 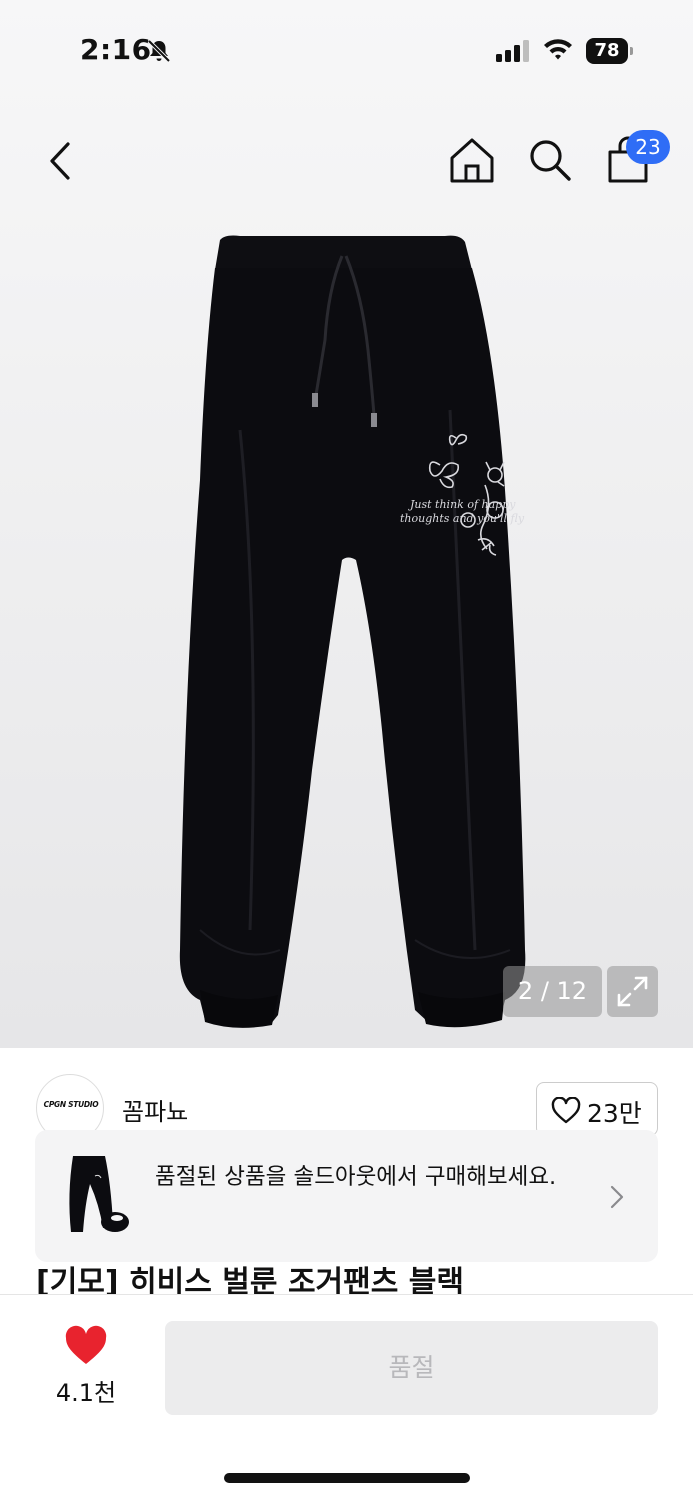 What do you see at coordinates (346, 50) in the screenshot?
I see `status-bar: 2:16 78` at bounding box center [346, 50].